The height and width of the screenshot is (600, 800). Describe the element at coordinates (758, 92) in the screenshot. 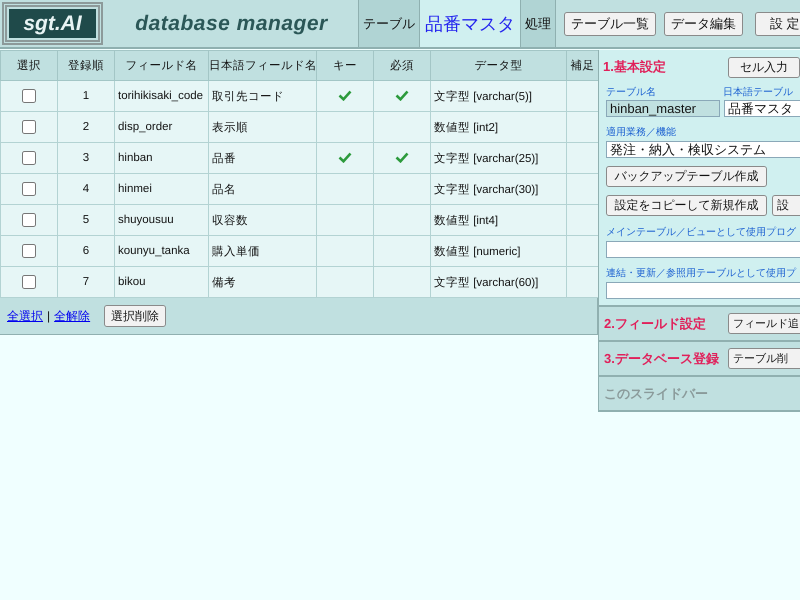

I see `field-label: 日本語テーブル` at that location.